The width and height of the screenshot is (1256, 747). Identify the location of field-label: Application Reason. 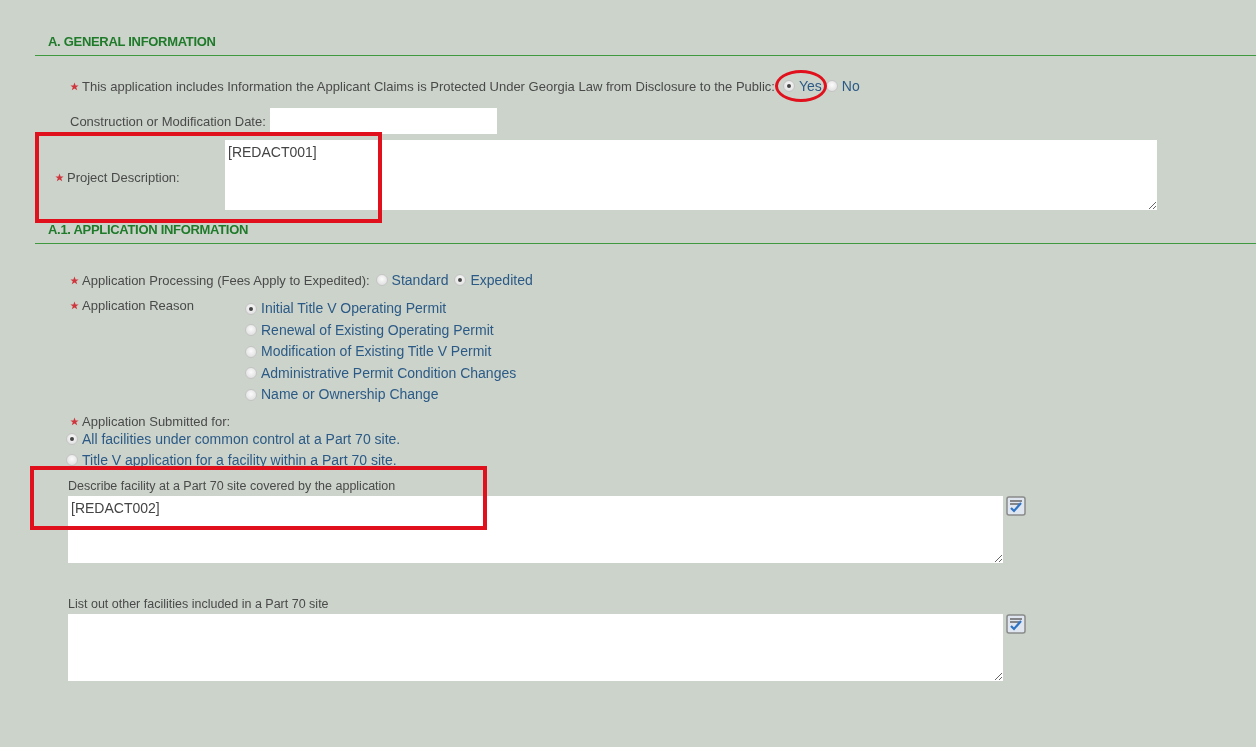
(138, 305).